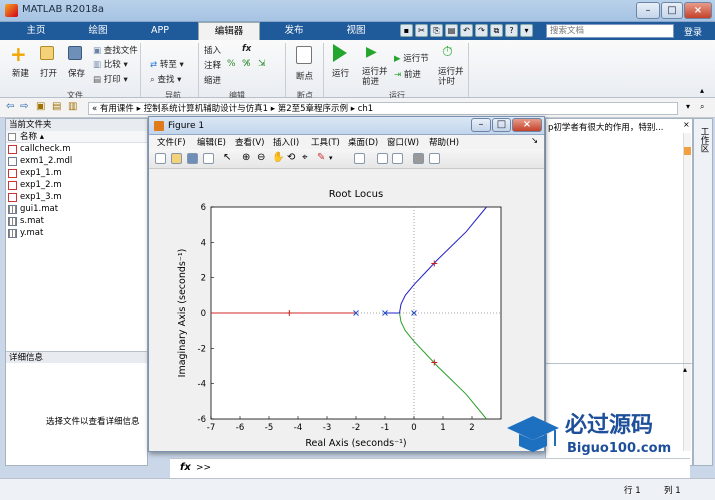 The width and height of the screenshot is (715, 500). Describe the element at coordinates (36, 31) in the screenshot. I see `tab-home: 主页` at that location.